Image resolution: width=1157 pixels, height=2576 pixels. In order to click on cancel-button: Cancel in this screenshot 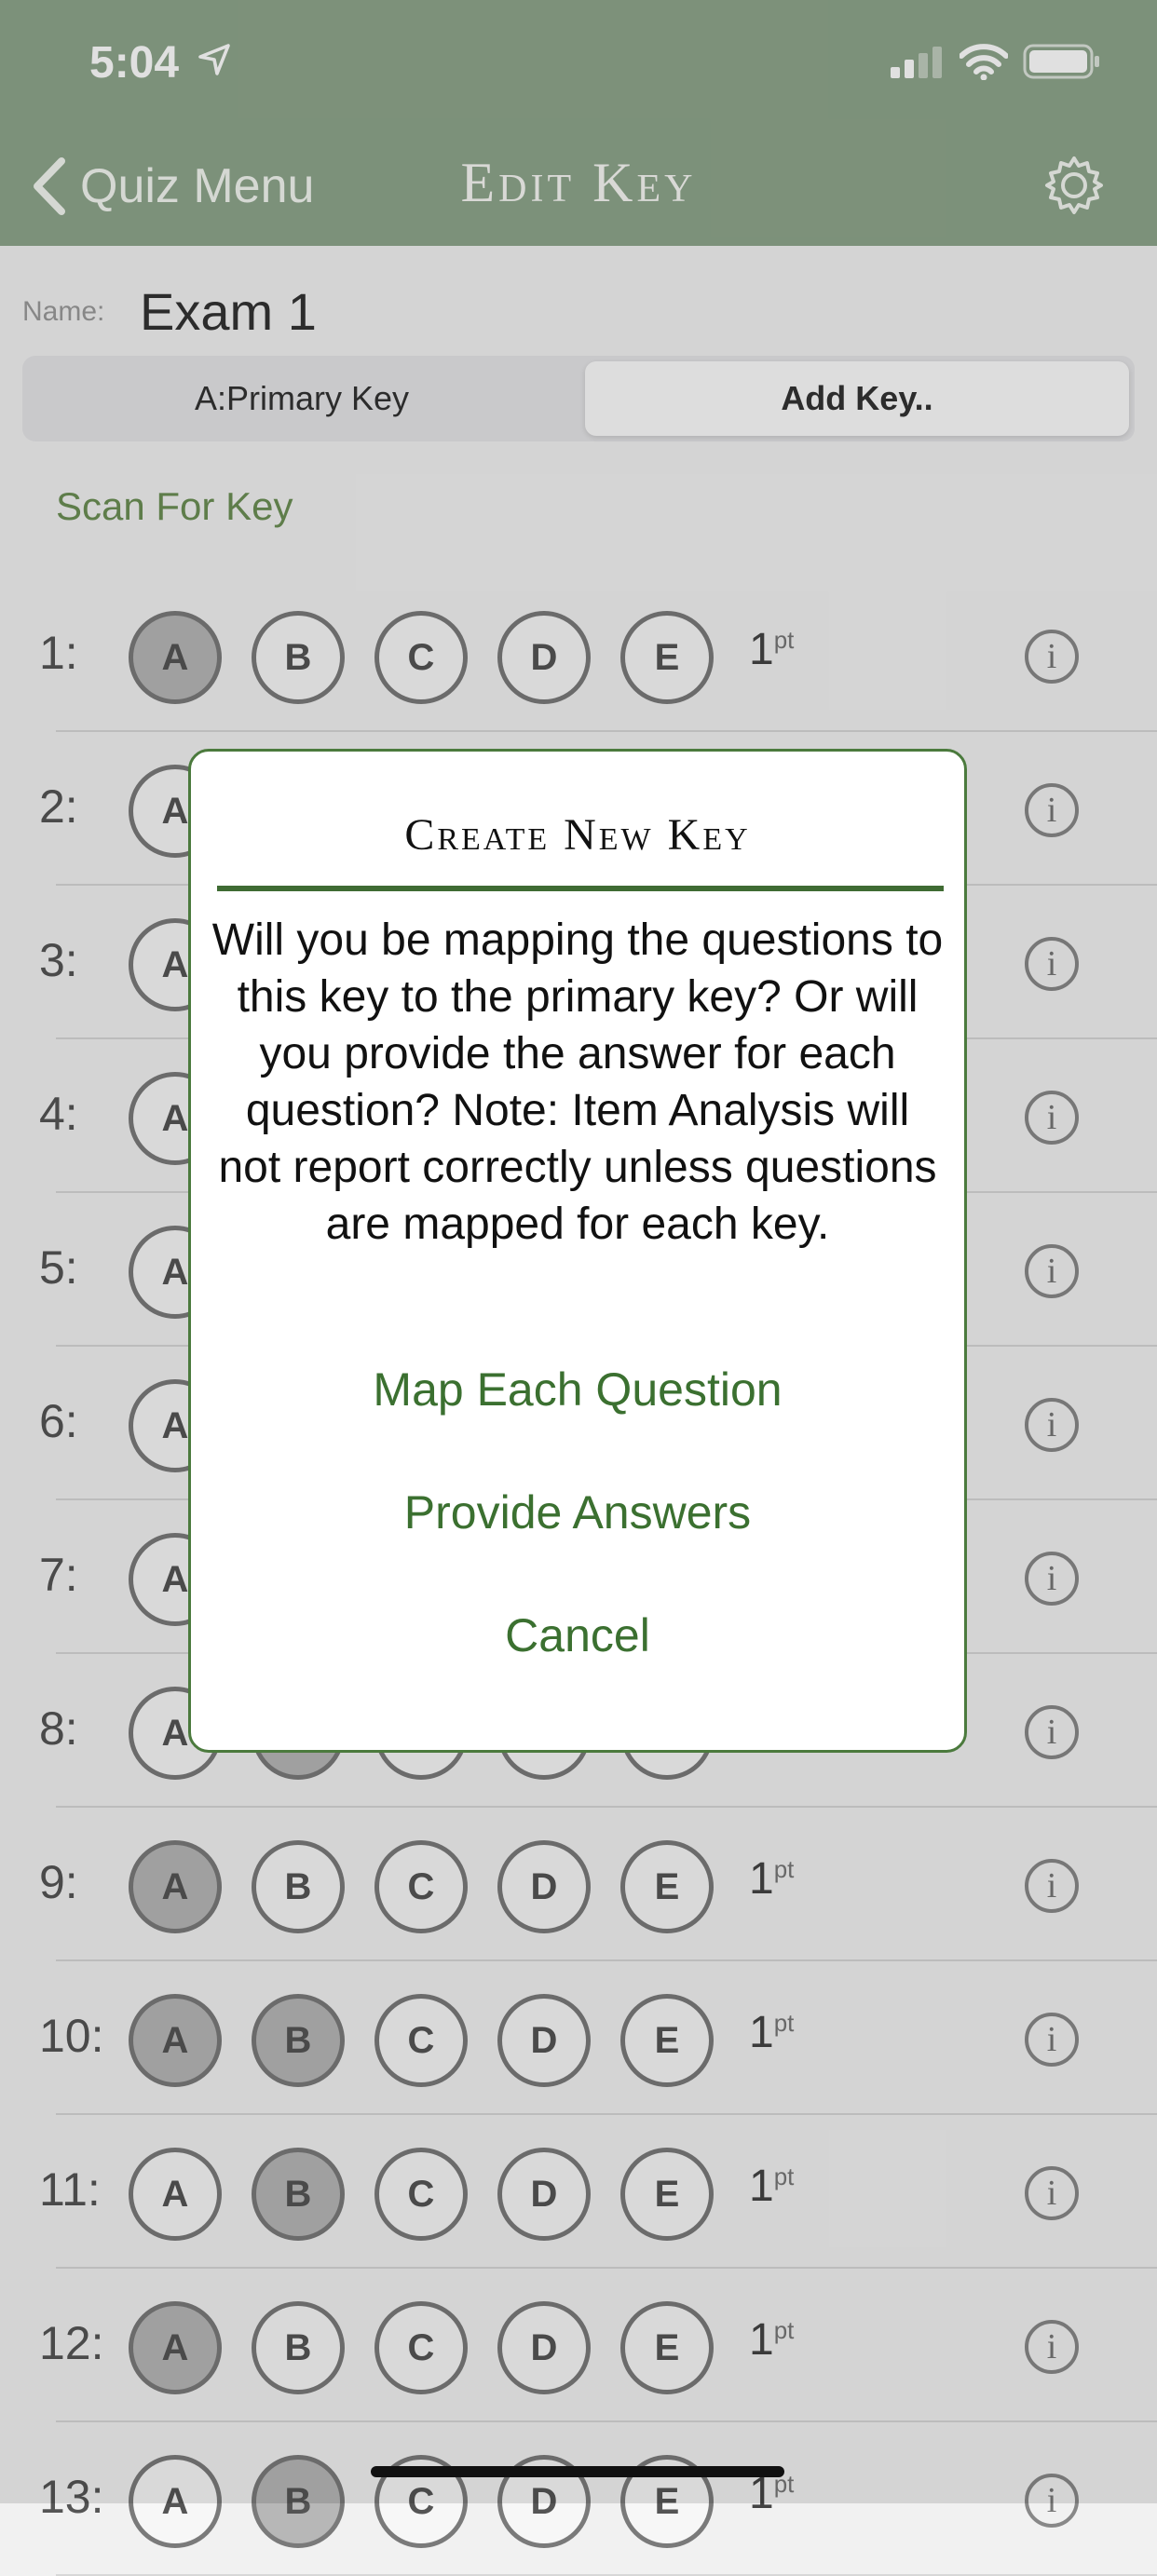, I will do `click(577, 1635)`.